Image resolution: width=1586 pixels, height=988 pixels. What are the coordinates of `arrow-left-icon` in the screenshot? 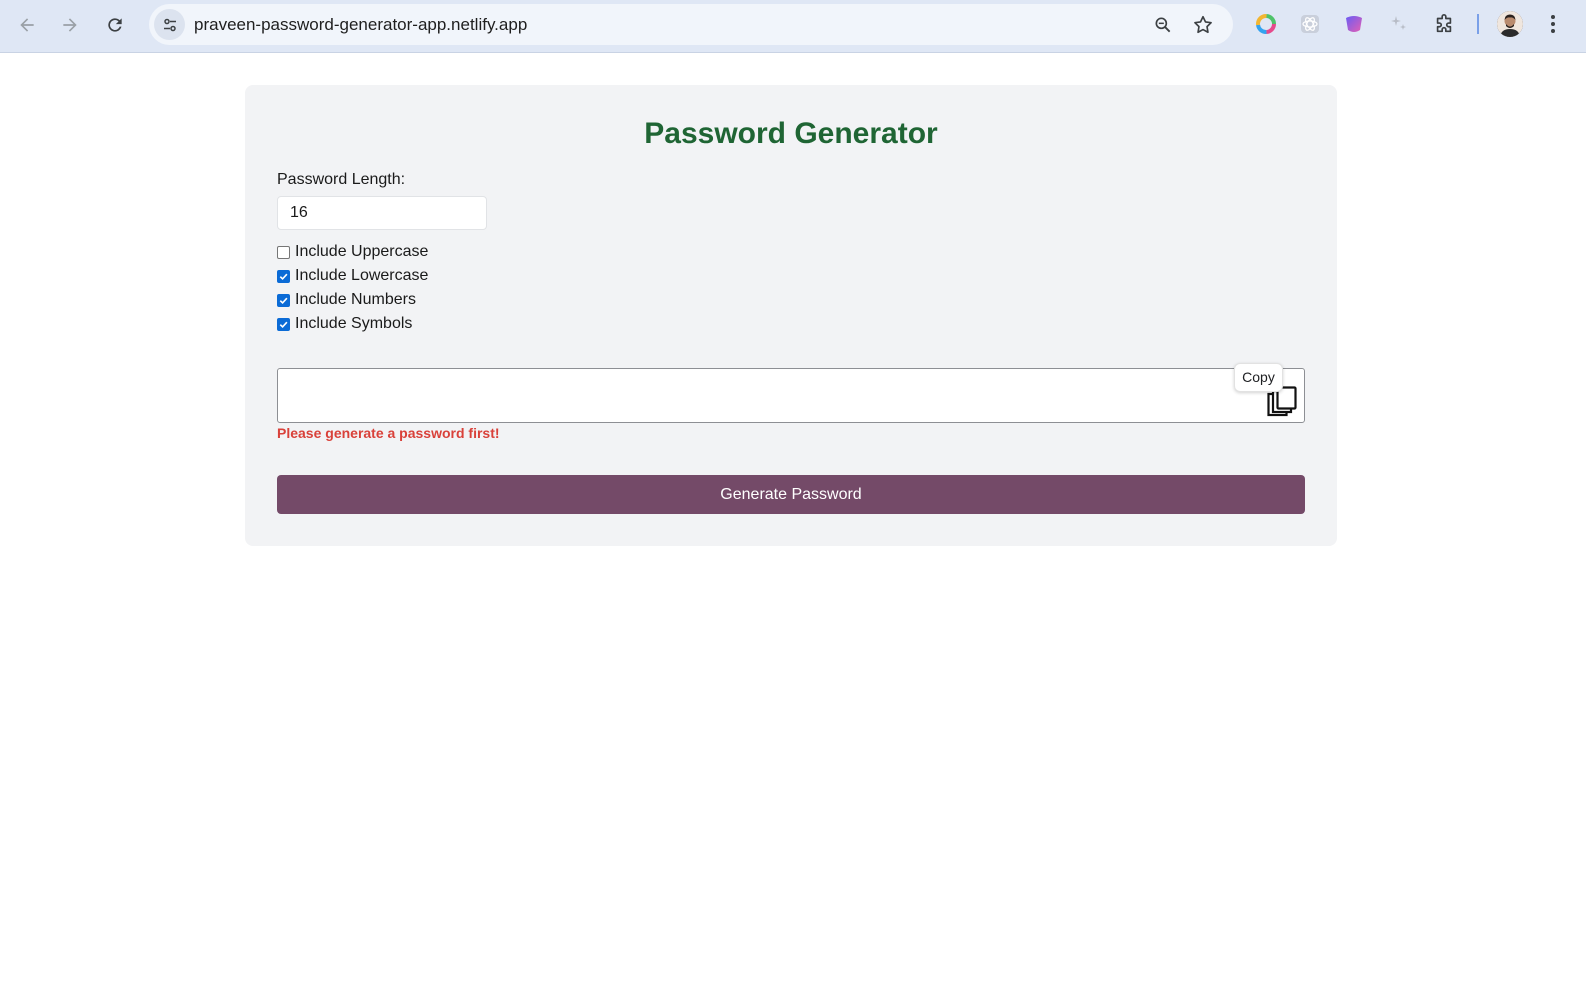 It's located at (27, 25).